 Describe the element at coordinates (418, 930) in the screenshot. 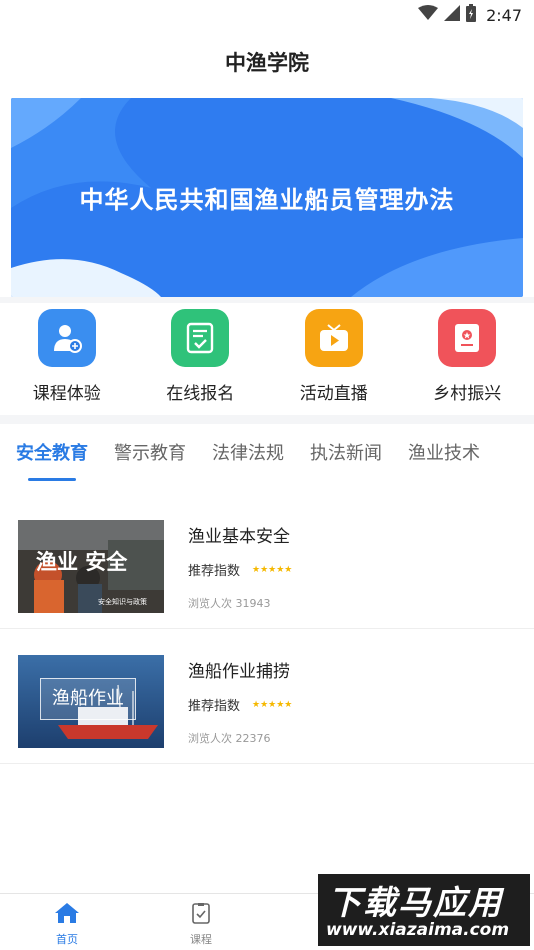

I see `watermark-url: www.xiazaima.com` at that location.